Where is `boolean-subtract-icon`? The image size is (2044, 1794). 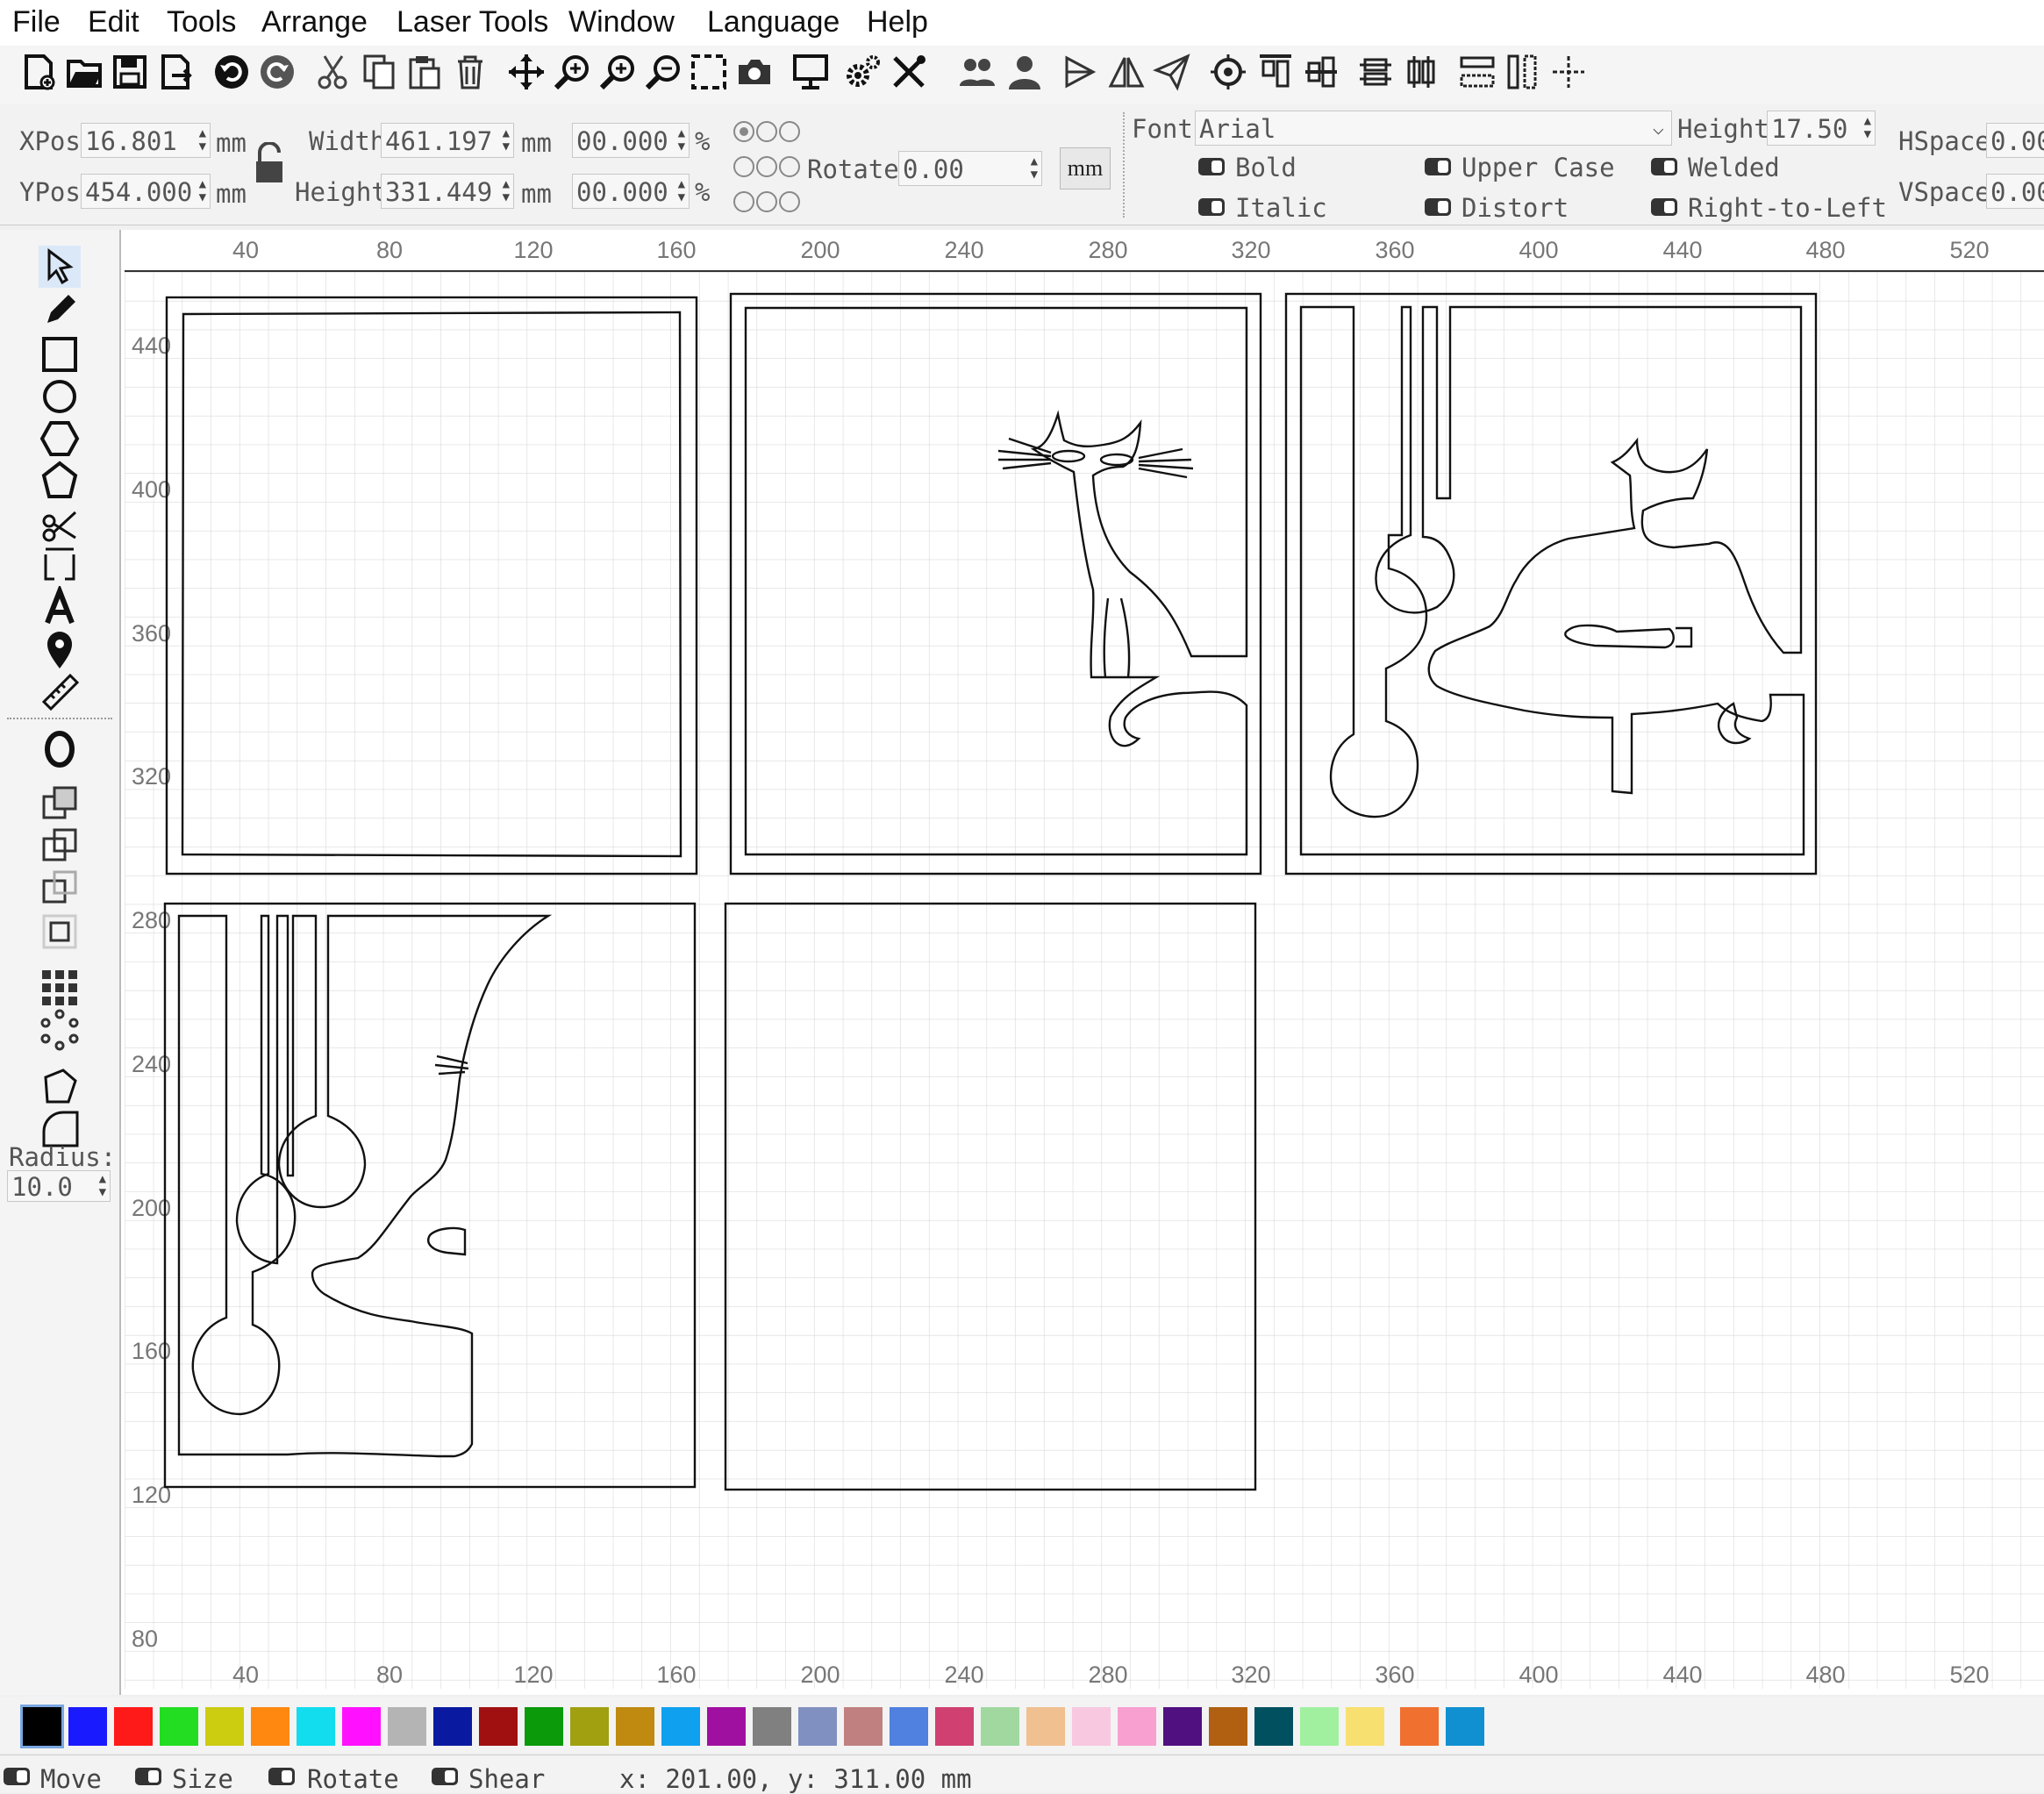
boolean-subtract-icon is located at coordinates (60, 847).